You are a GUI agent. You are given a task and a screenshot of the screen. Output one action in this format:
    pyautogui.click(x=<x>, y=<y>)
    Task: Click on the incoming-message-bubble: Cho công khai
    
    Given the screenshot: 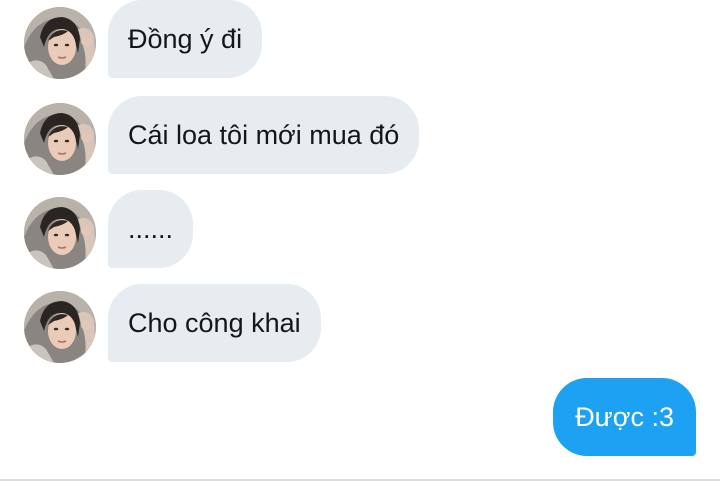 What is the action you would take?
    pyautogui.click(x=214, y=323)
    